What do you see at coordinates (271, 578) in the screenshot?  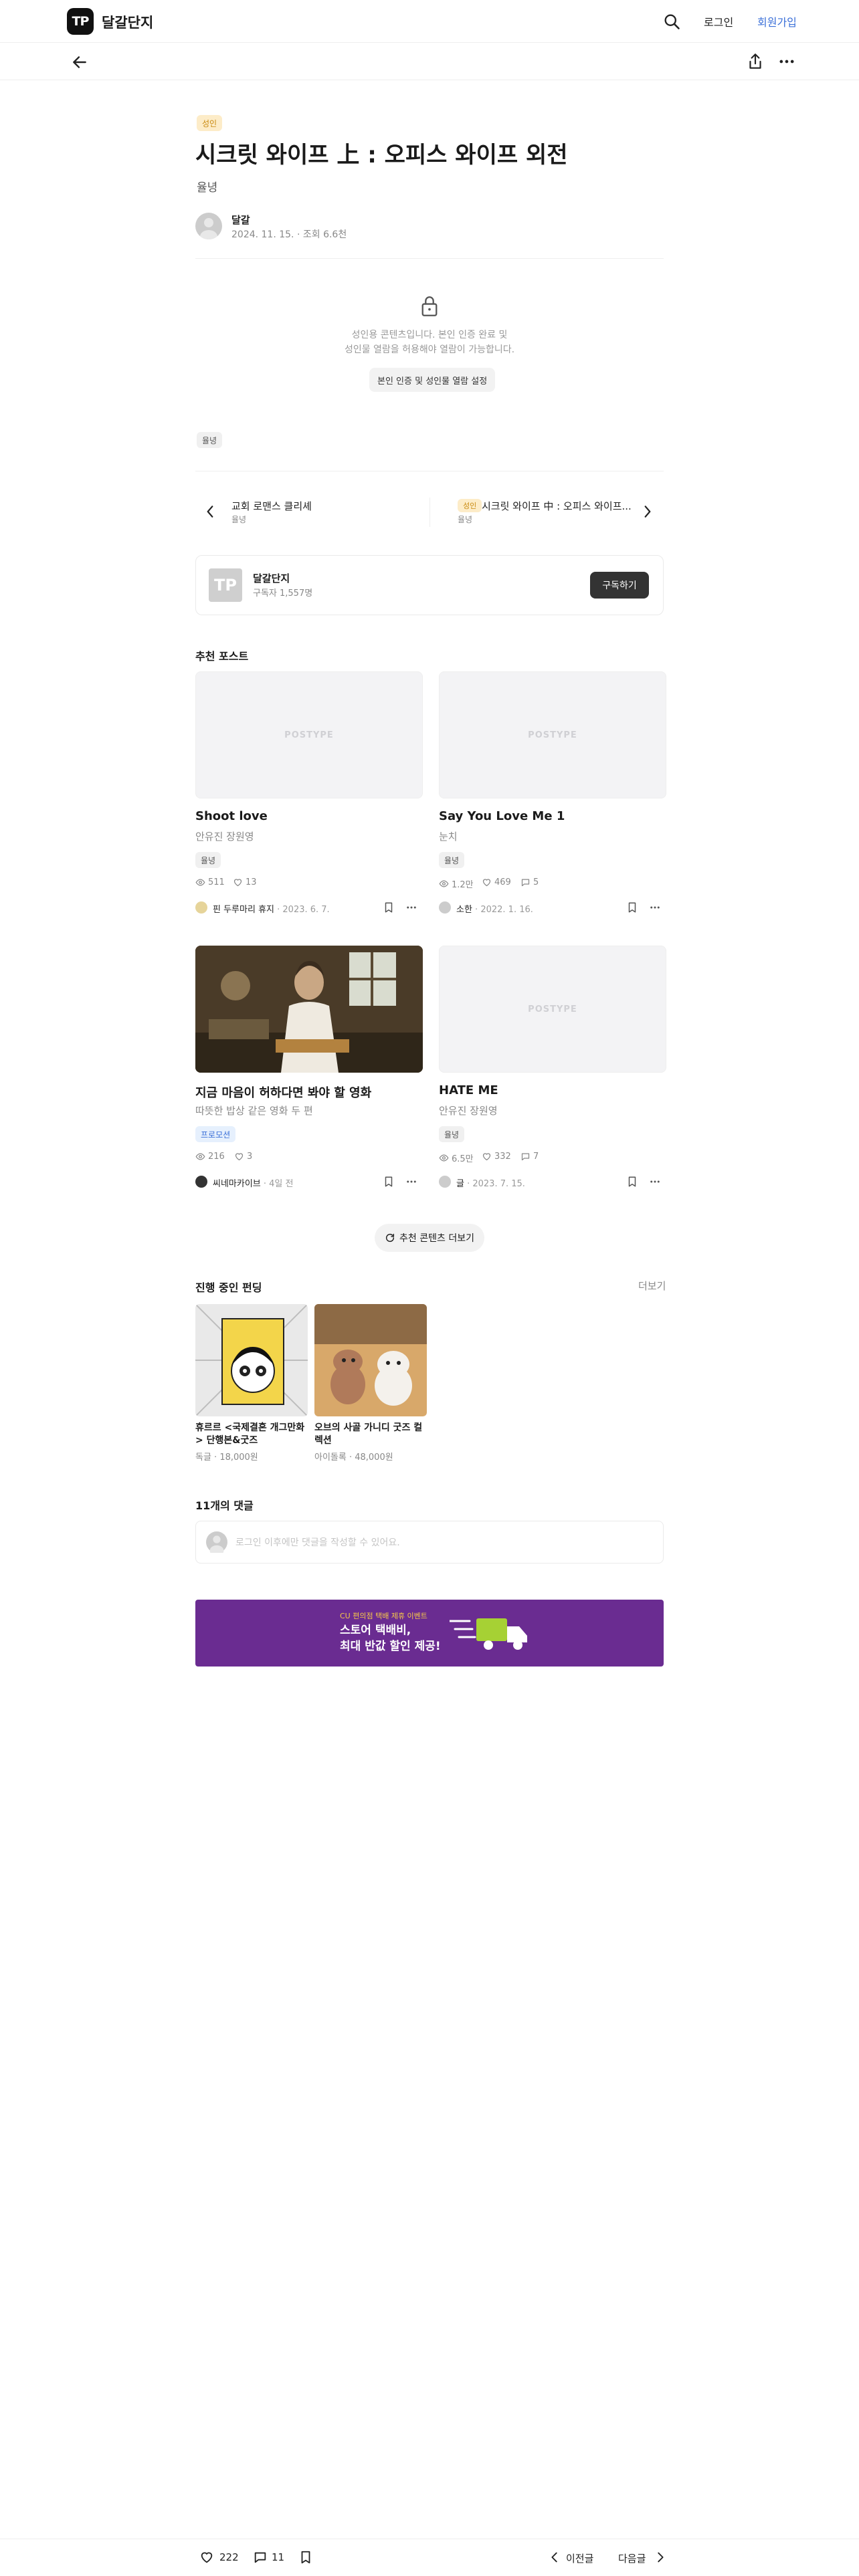 I see `channel-name: 달갈단지` at bounding box center [271, 578].